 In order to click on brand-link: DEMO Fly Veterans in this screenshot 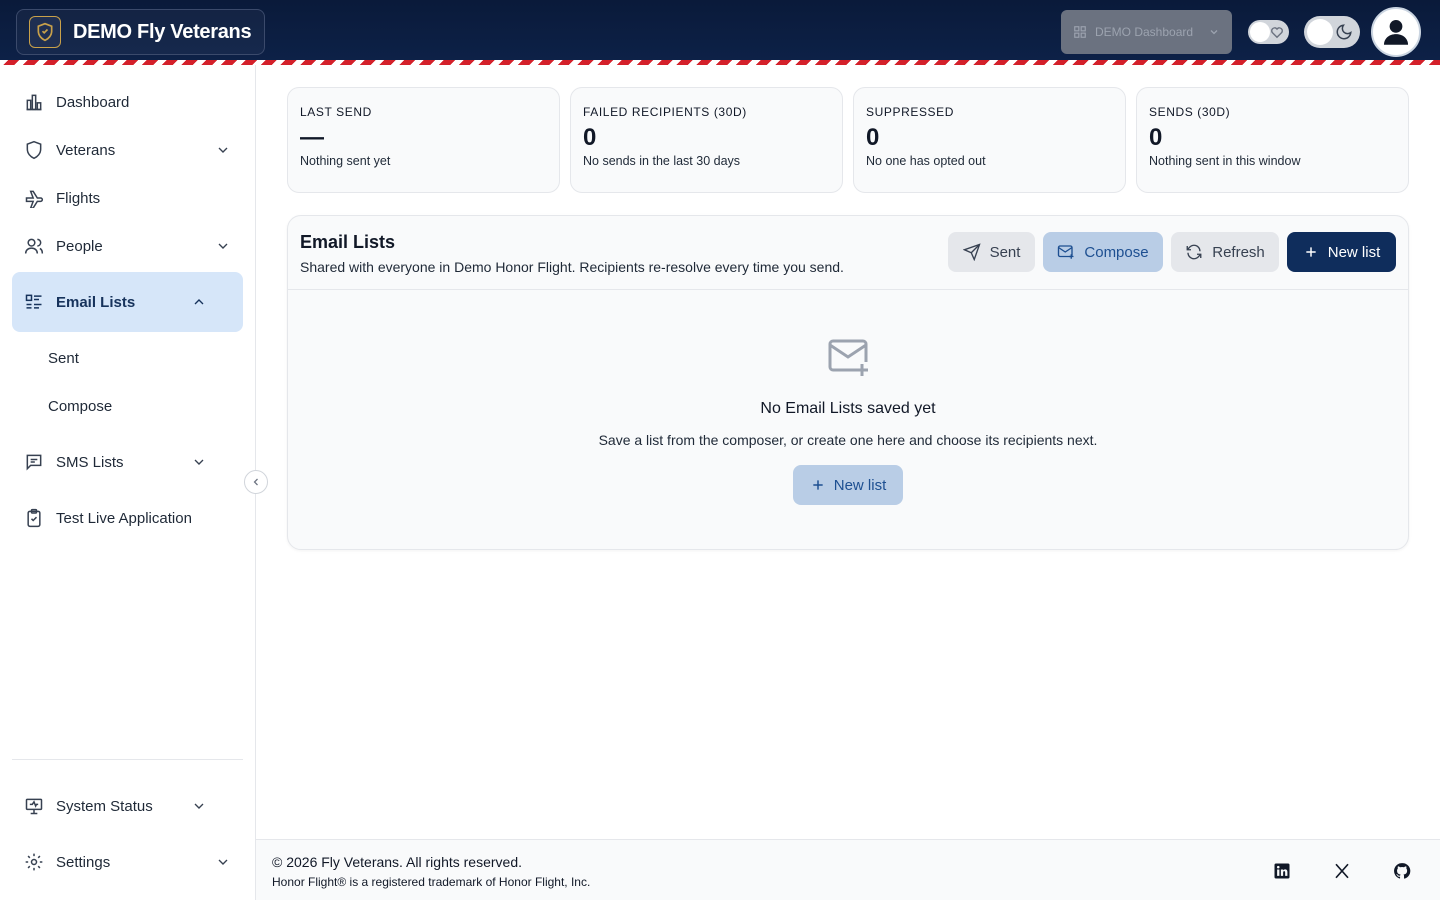, I will do `click(140, 32)`.